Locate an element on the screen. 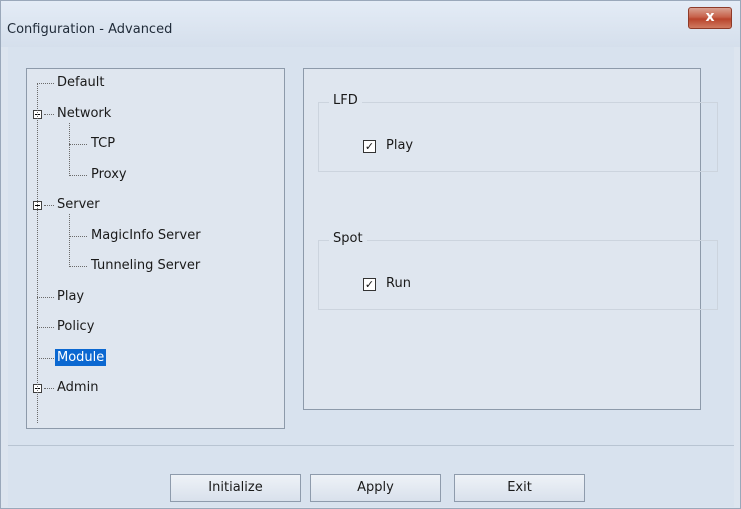 This screenshot has width=741, height=509. exit-button: Exit is located at coordinates (519, 488).